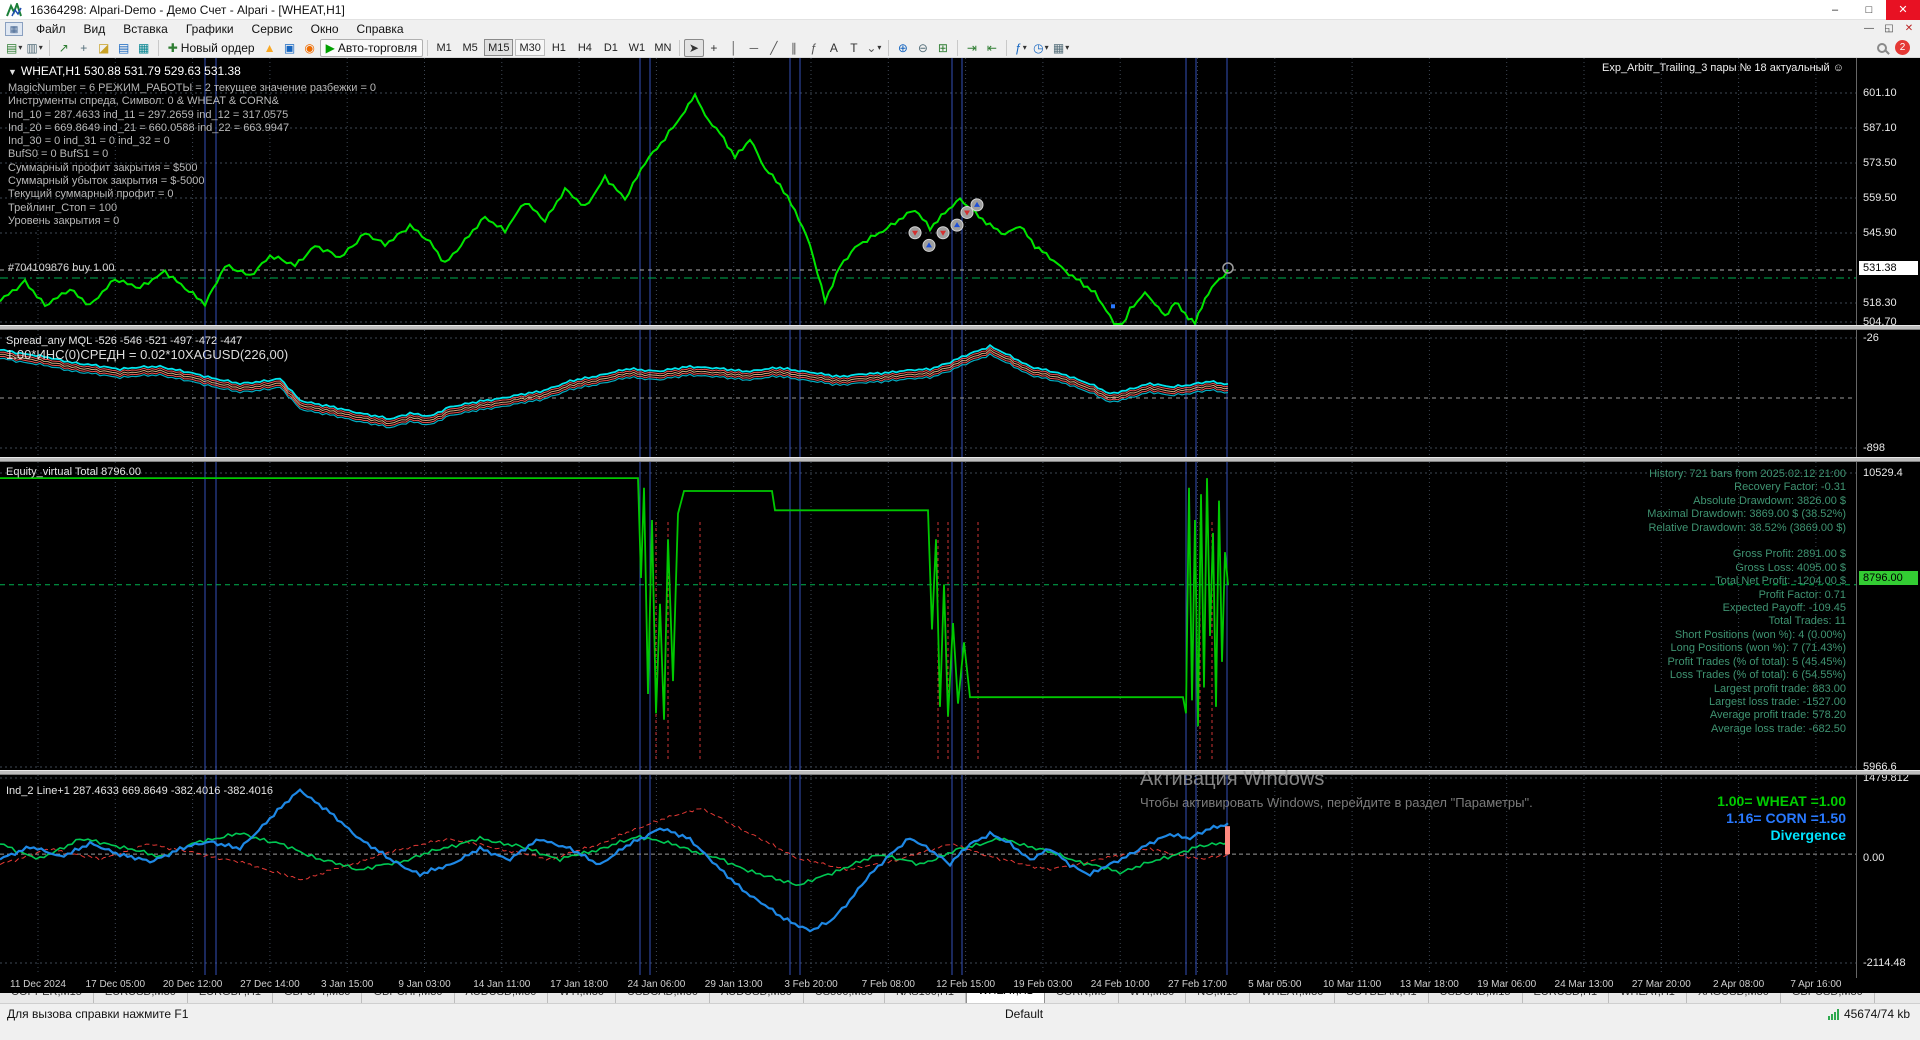  What do you see at coordinates (888, 984) in the screenshot?
I see `time-axis-label: 7 Feb 08:00` at bounding box center [888, 984].